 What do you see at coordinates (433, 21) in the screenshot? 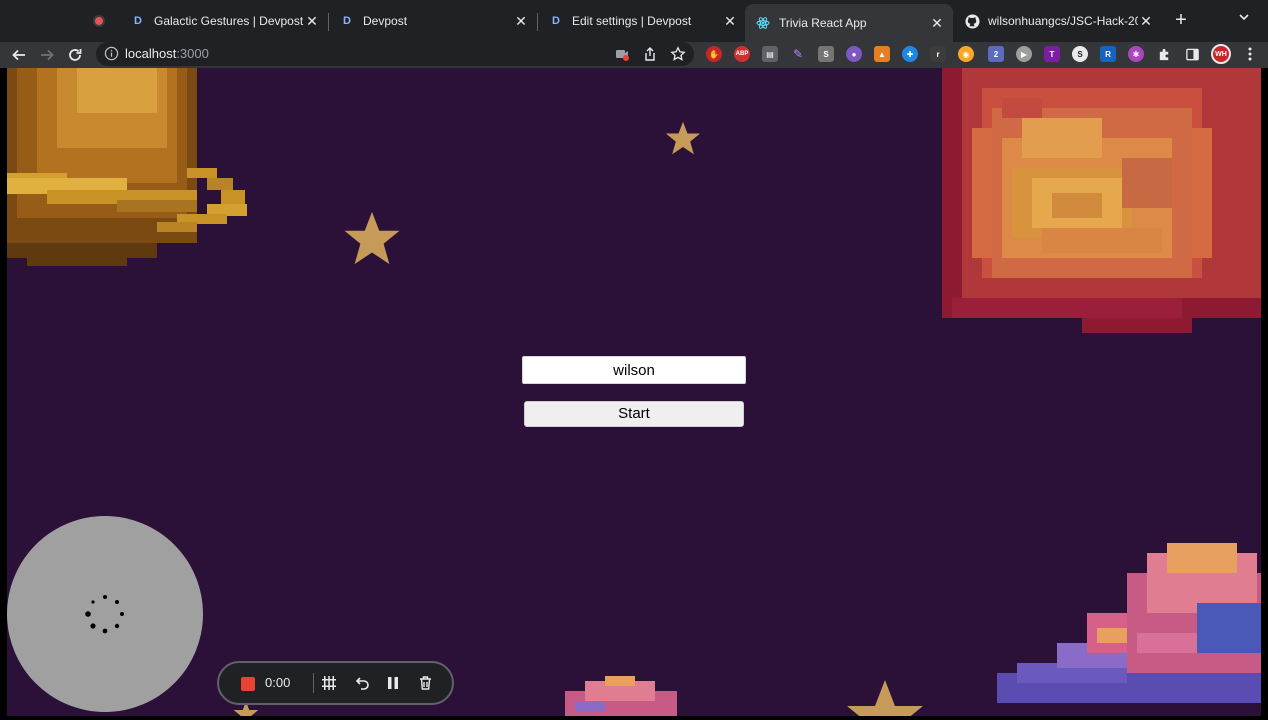
I see `tab-devpost: D Devpost ✕` at bounding box center [433, 21].